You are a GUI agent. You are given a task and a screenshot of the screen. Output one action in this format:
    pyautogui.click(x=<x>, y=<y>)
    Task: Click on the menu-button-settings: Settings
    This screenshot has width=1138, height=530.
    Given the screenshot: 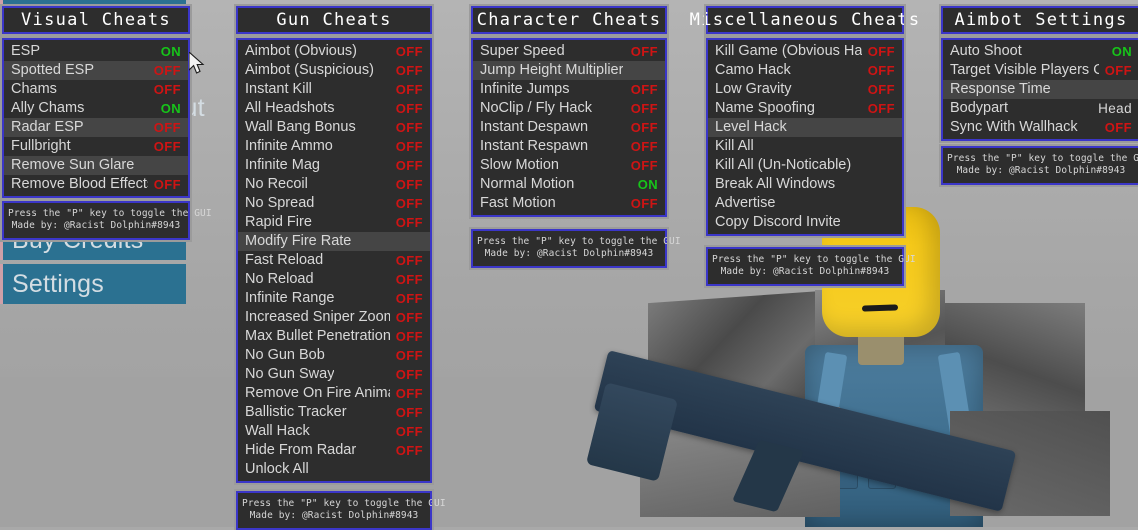 What is the action you would take?
    pyautogui.click(x=93, y=284)
    